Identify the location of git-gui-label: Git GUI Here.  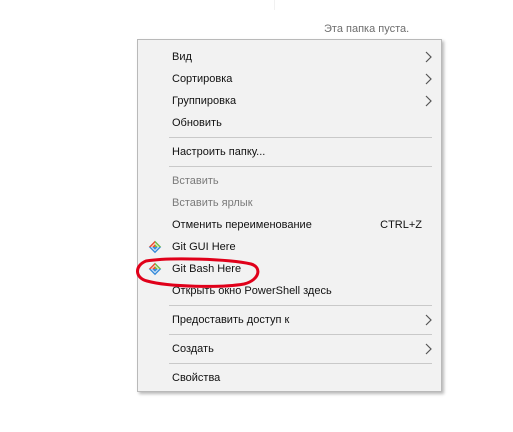
(204, 247).